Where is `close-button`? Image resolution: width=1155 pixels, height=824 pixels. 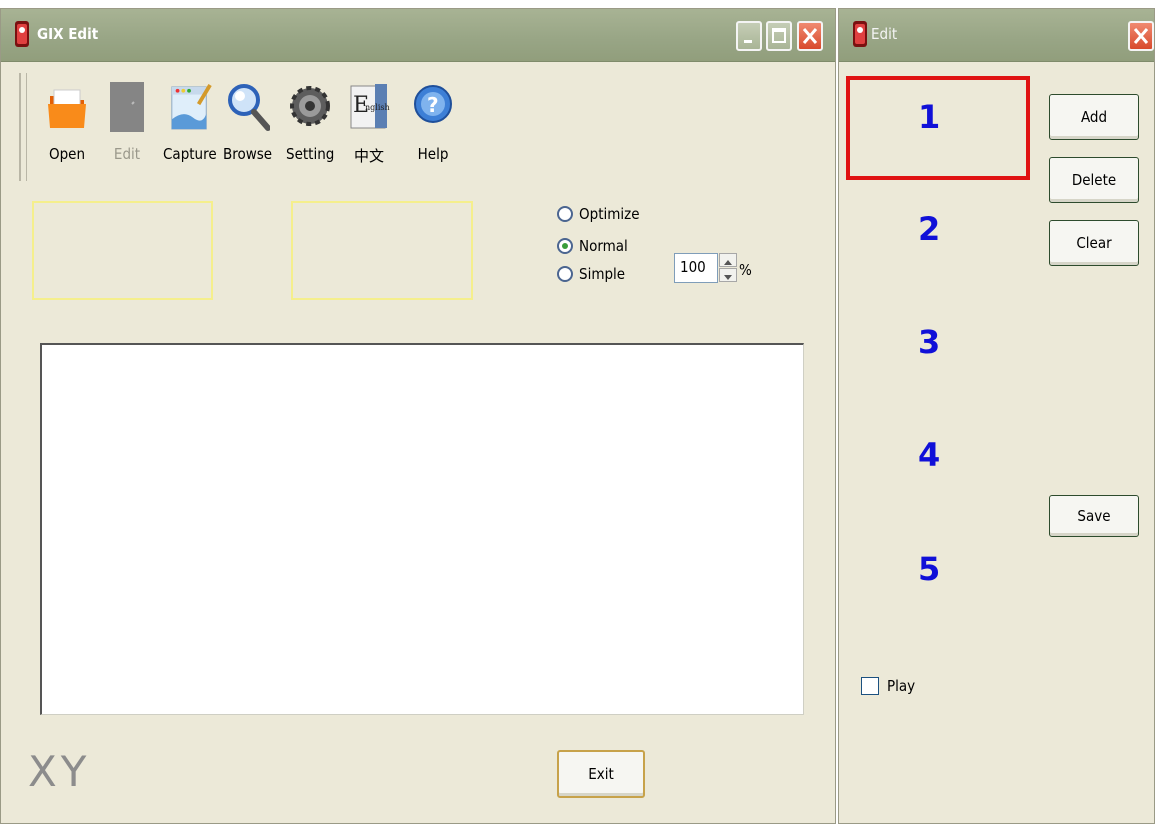 close-button is located at coordinates (810, 36).